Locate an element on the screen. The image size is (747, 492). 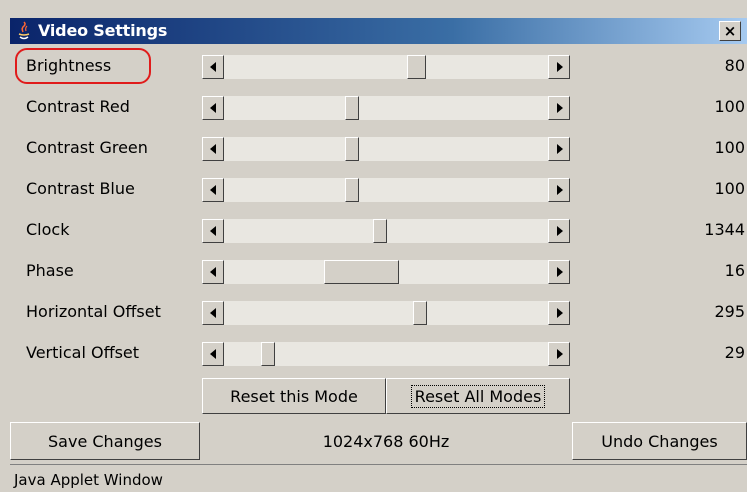
slider-row: Contrast Blue 100 is located at coordinates (378, 189).